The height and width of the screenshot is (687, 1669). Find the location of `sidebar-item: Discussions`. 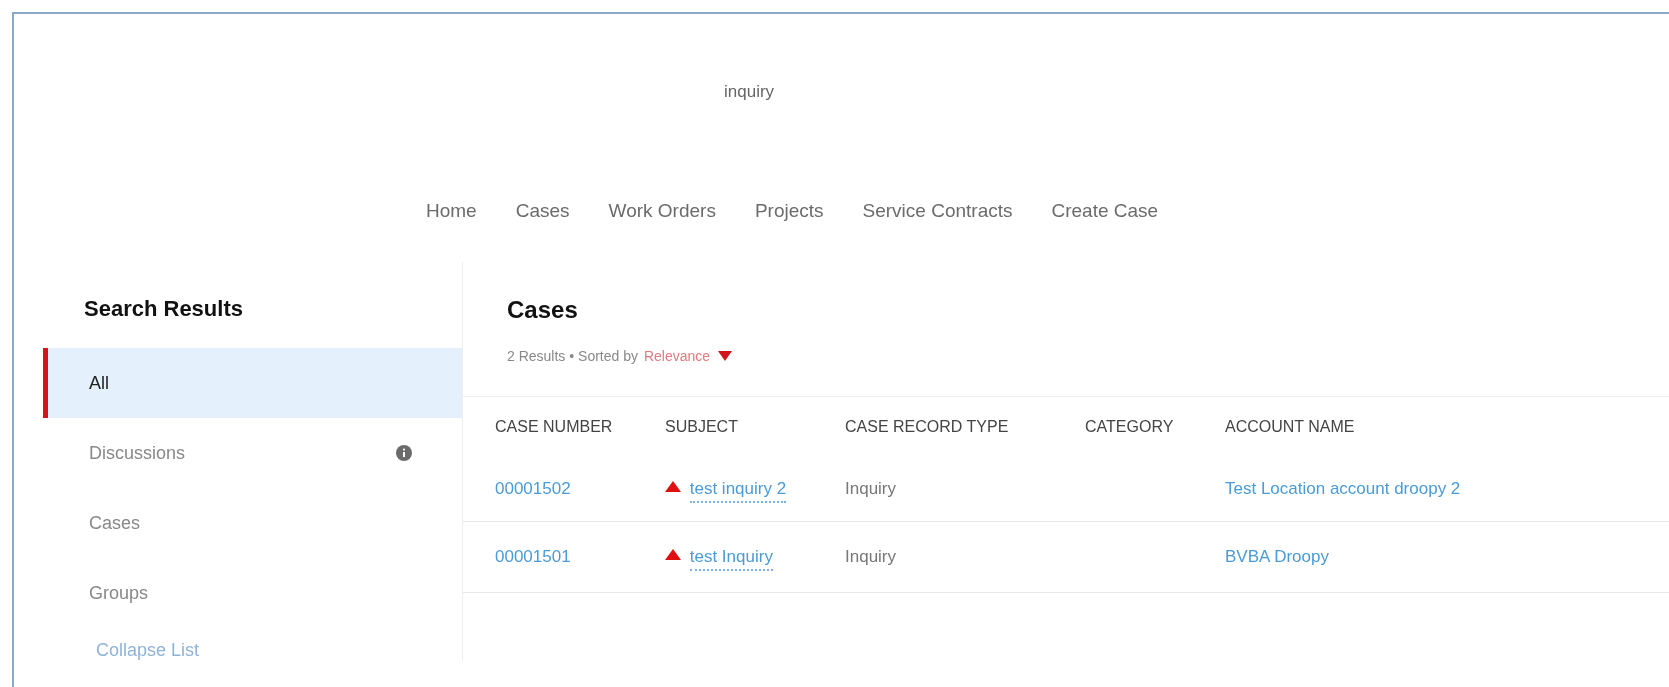

sidebar-item: Discussions is located at coordinates (252, 453).